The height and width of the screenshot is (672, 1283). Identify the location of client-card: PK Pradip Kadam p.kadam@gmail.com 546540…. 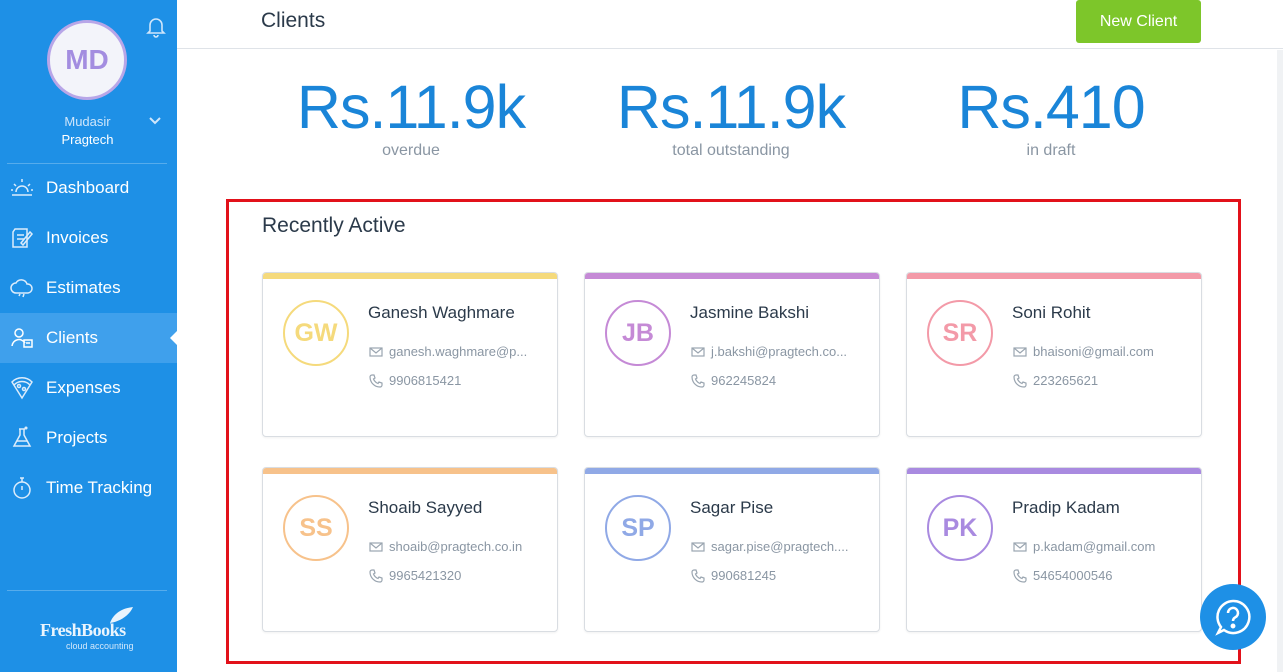
(1054, 549).